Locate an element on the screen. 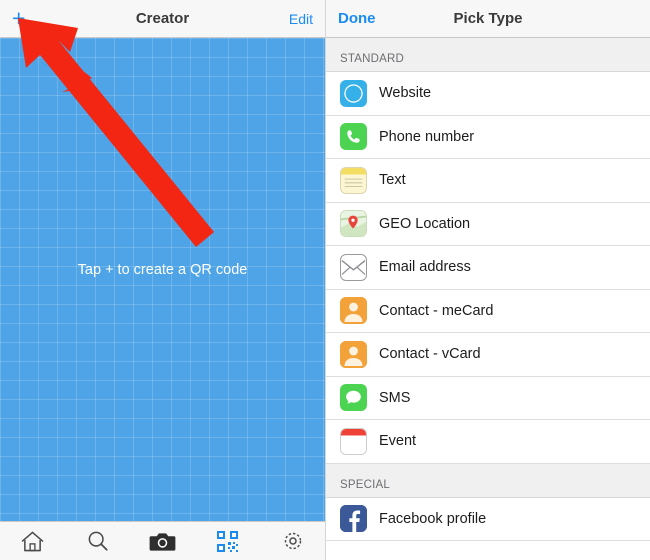  tab-camera is located at coordinates (163, 541).